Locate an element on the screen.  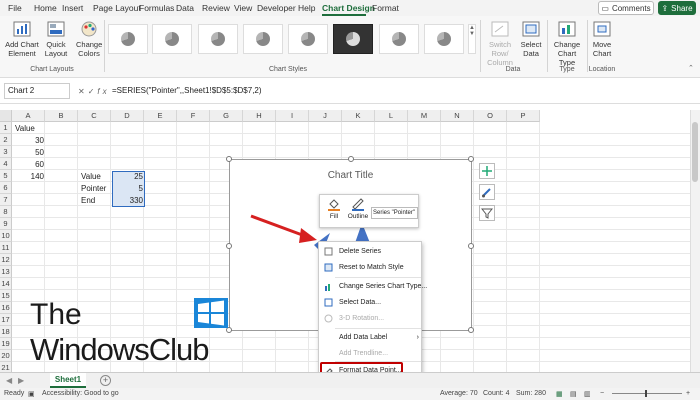
chart-styles-scroll: ▲ ▼ is located at coordinates (472, 39).